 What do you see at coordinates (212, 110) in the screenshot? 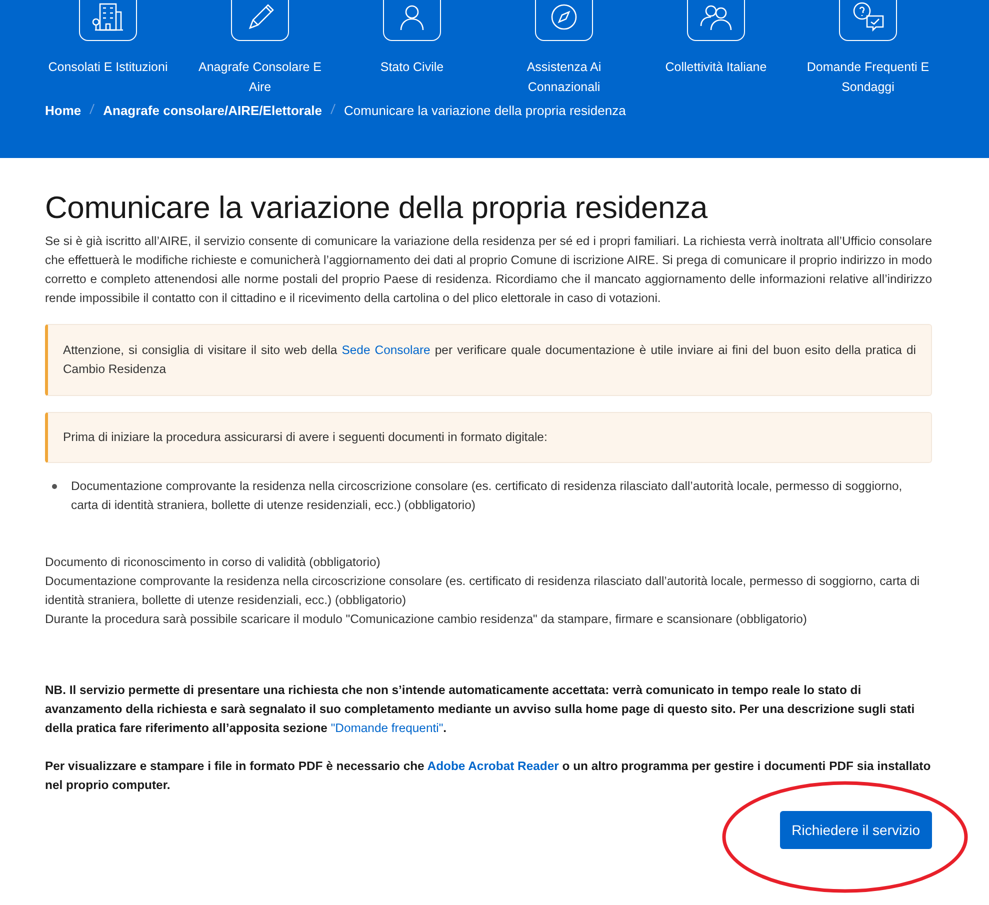
I see `breadcrumb-link: Anagrafe consolare/AIRE/Elettorale` at bounding box center [212, 110].